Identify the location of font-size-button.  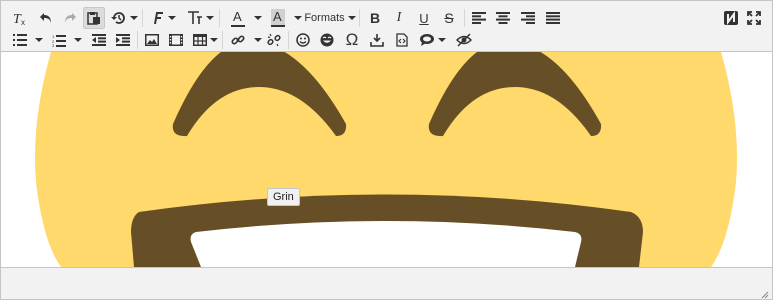
(200, 18).